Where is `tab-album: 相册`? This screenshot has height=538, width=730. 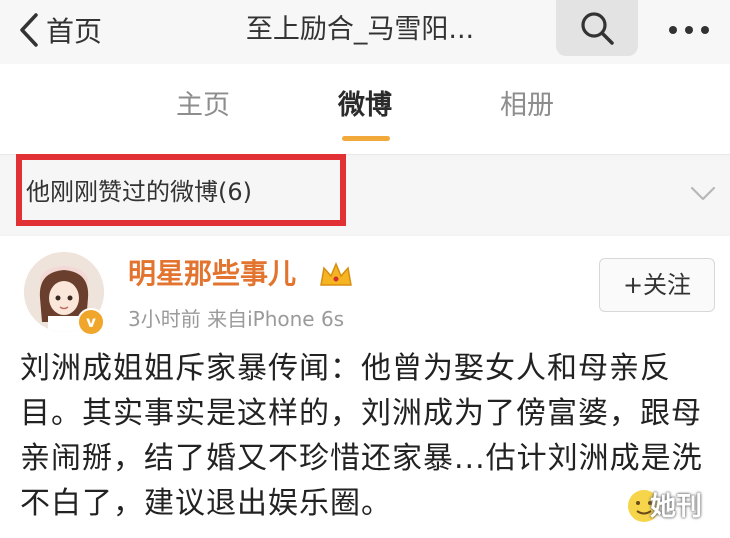
tab-album: 相册 is located at coordinates (527, 106).